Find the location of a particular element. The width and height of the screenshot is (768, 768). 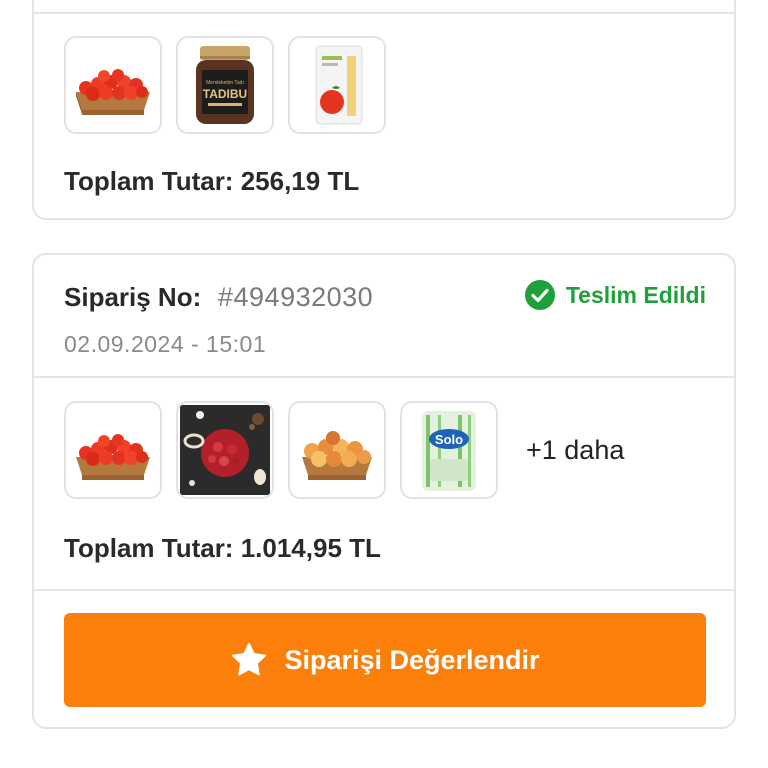

check-circle-icon is located at coordinates (539, 295).